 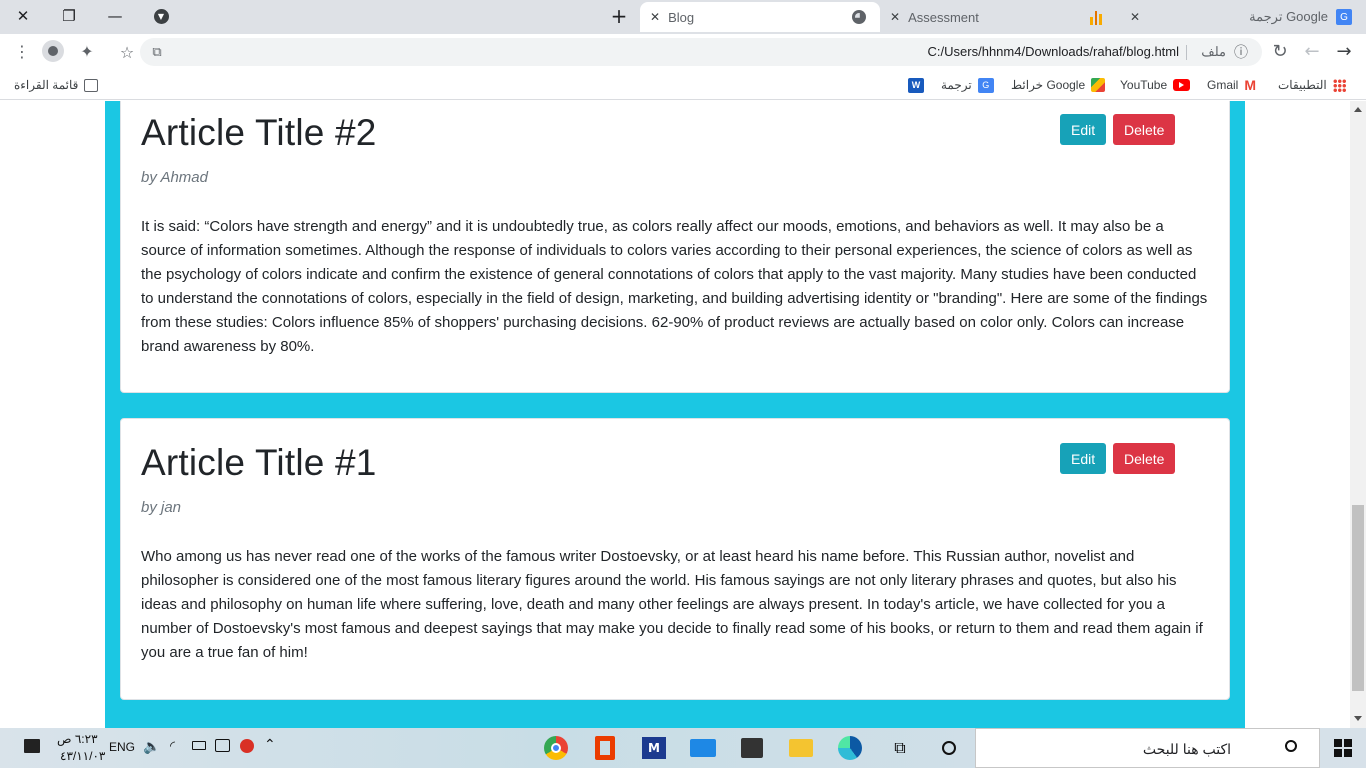 I want to click on bookmark-star-icon: ☆, so click(x=127, y=52).